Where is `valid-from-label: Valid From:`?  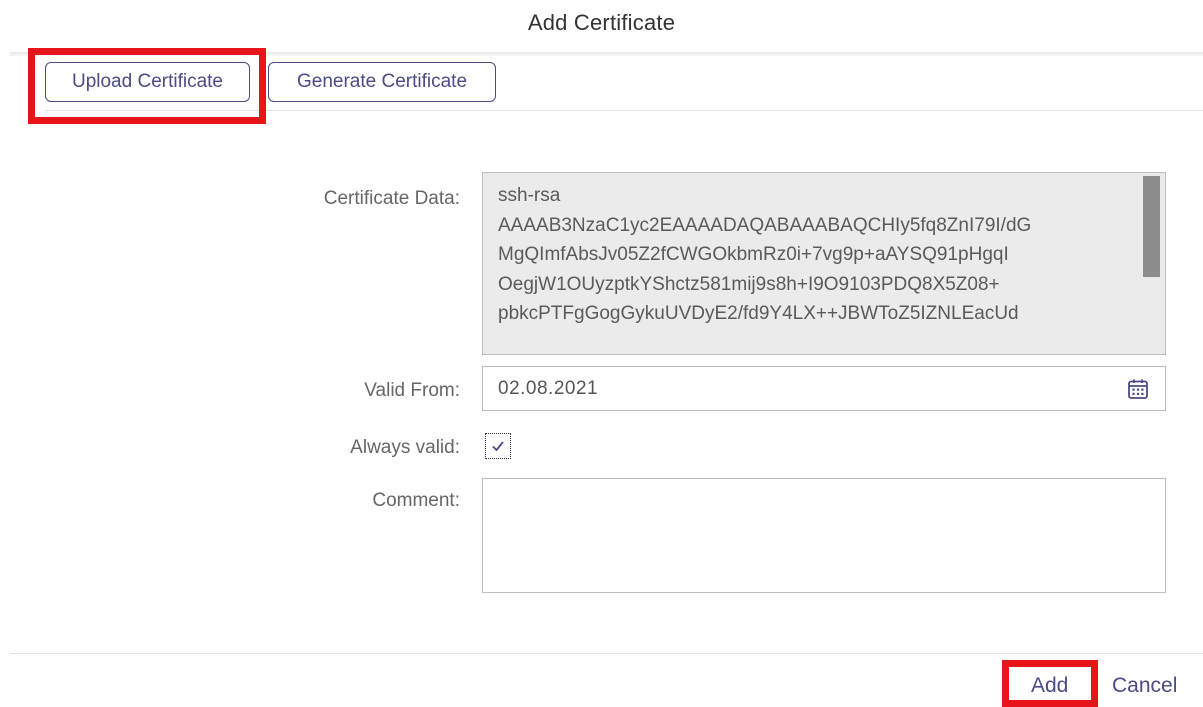
valid-from-label: Valid From: is located at coordinates (412, 390).